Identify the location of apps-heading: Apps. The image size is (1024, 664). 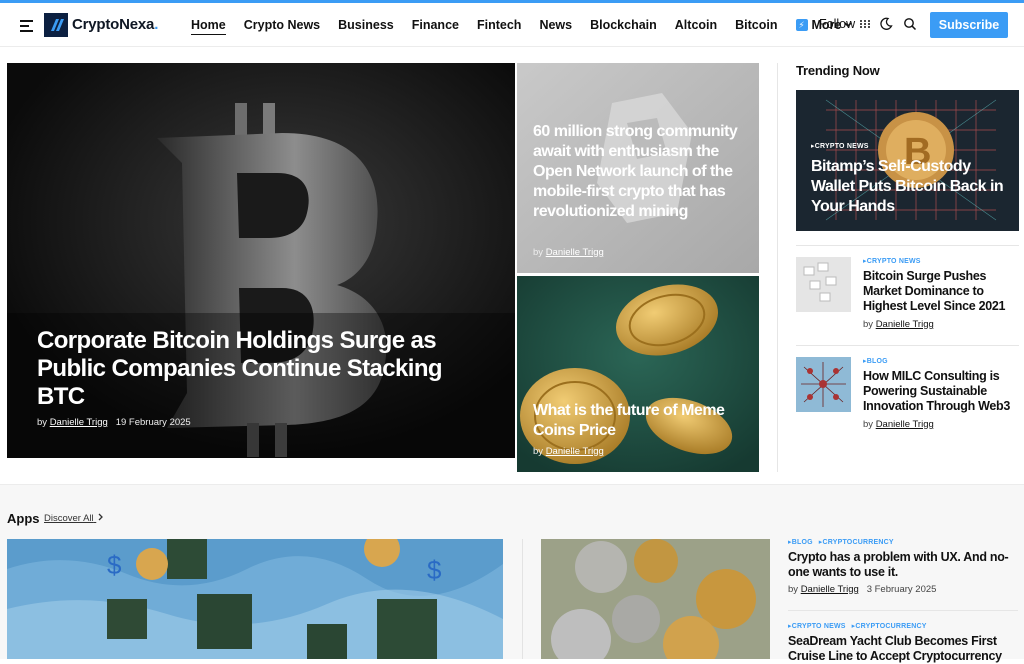
(23, 518).